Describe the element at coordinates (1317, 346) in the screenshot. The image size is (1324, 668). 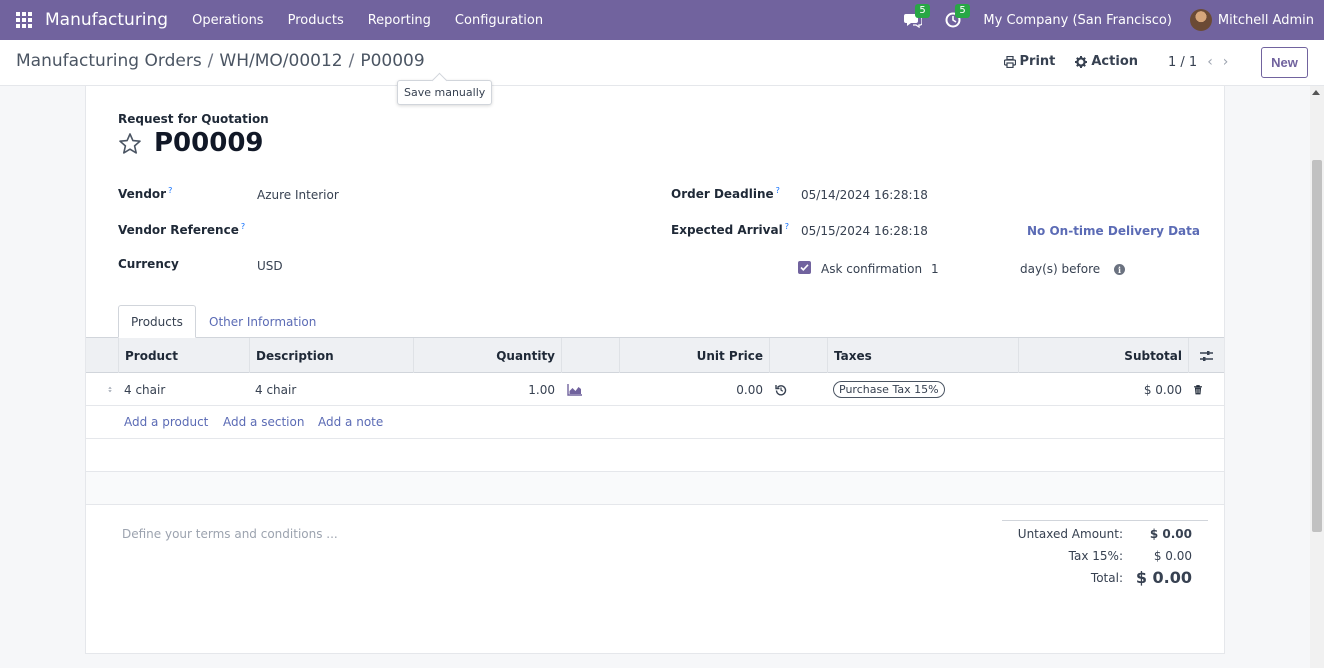
I see `scroll-thumb` at that location.